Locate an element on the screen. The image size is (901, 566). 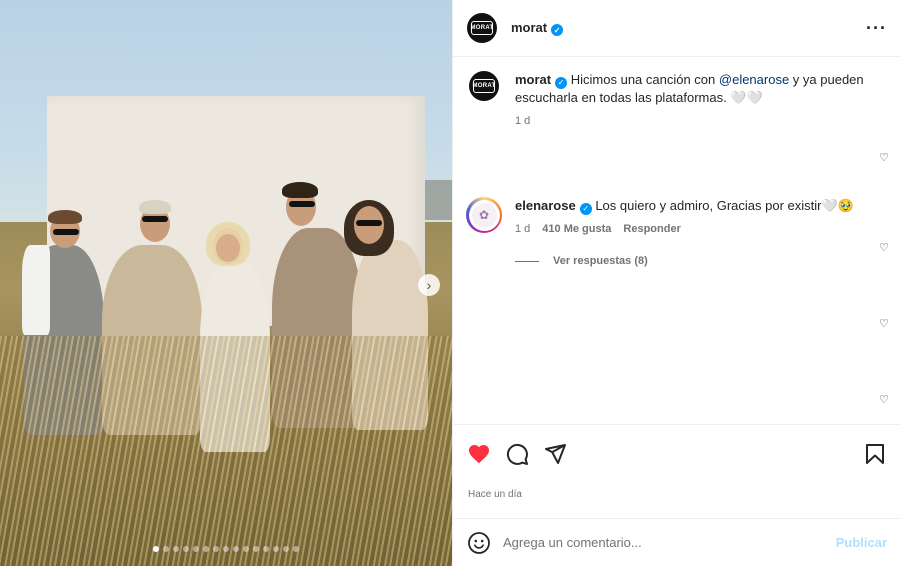
add-comment-bar: Publicar is located at coordinates (677, 542).